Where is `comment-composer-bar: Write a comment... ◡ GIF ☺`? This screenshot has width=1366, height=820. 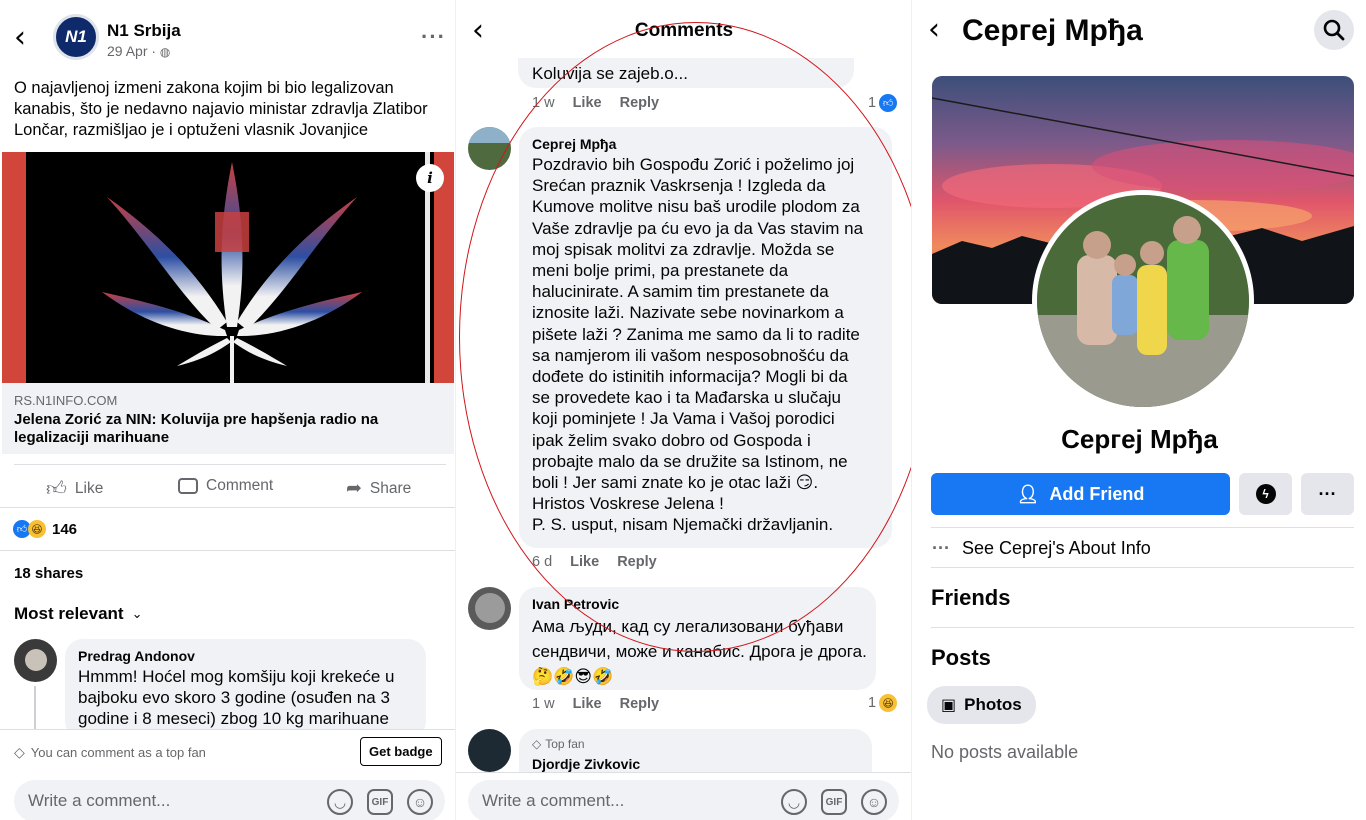
comment-composer-bar: Write a comment... ◡ GIF ☺ is located at coordinates (683, 796).